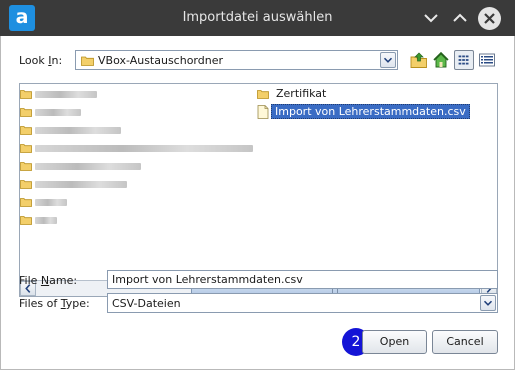 This screenshot has height=370, width=515. I want to click on close-icon, so click(489, 18).